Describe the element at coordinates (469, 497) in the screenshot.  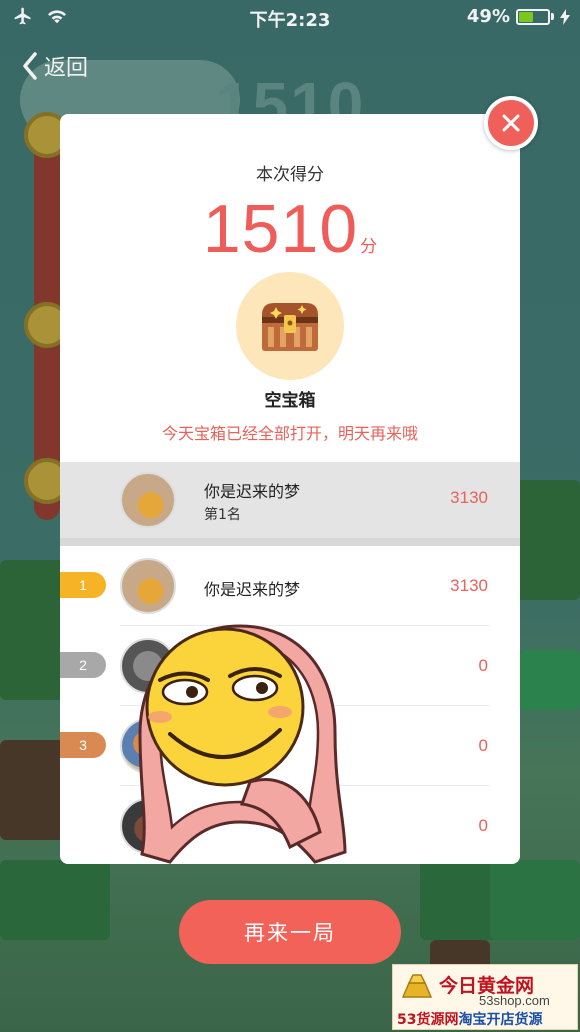
I see `my-rank-score: 3130` at that location.